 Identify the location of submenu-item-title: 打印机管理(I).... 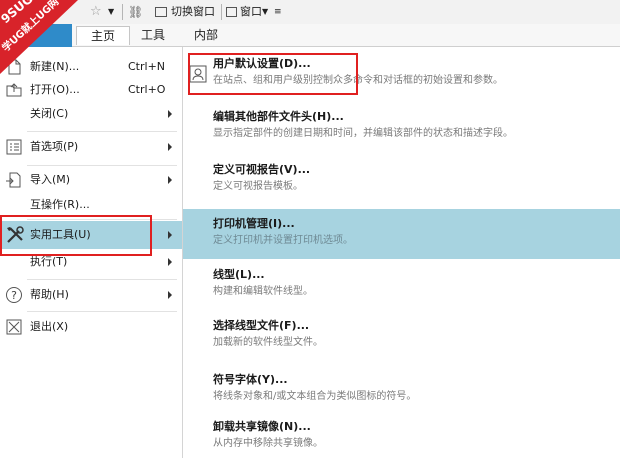
(254, 223).